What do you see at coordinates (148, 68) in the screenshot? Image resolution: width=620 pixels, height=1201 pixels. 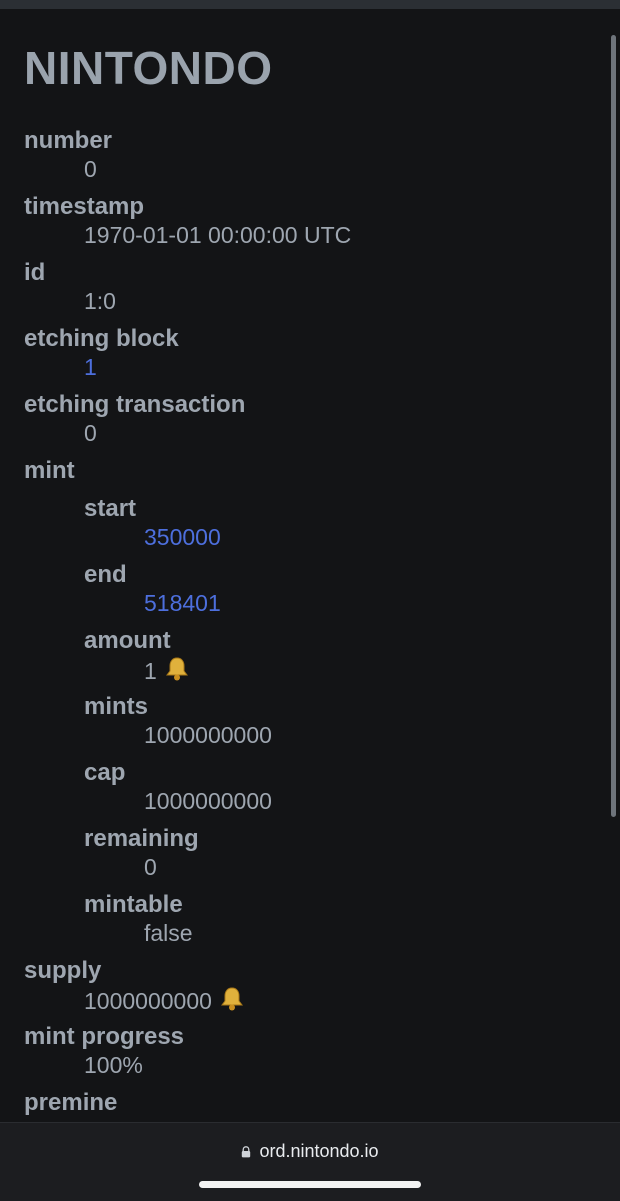 I see `page-title: NINTONDO` at bounding box center [148, 68].